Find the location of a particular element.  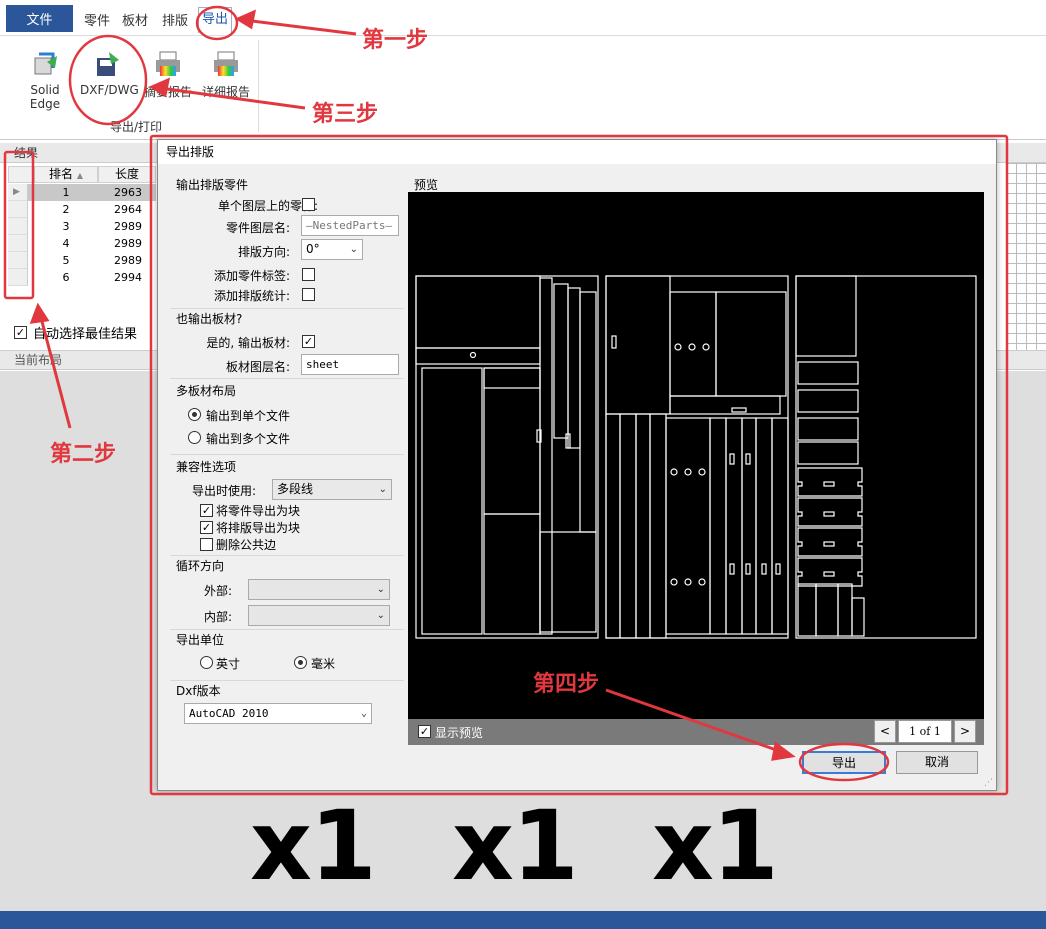

step3-note: 第三步 is located at coordinates (345, 114).